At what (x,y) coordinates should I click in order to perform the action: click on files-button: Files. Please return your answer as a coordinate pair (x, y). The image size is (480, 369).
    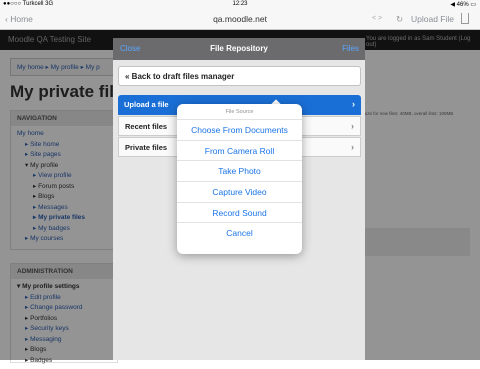
    Looking at the image, I should click on (350, 48).